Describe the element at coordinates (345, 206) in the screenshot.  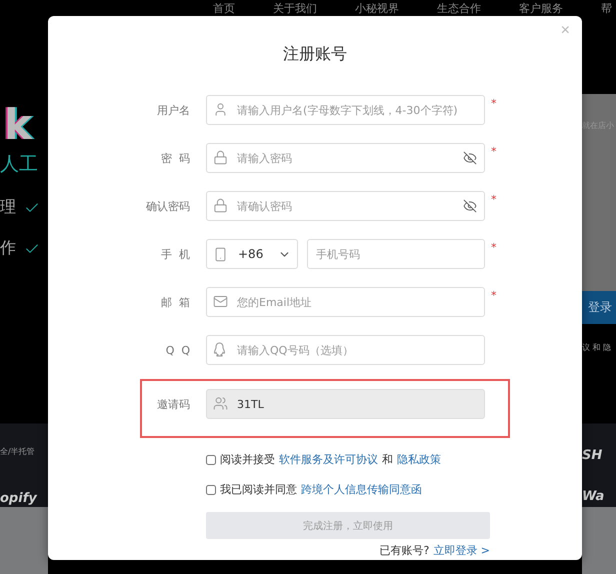
I see `password-field: 请确认密码` at that location.